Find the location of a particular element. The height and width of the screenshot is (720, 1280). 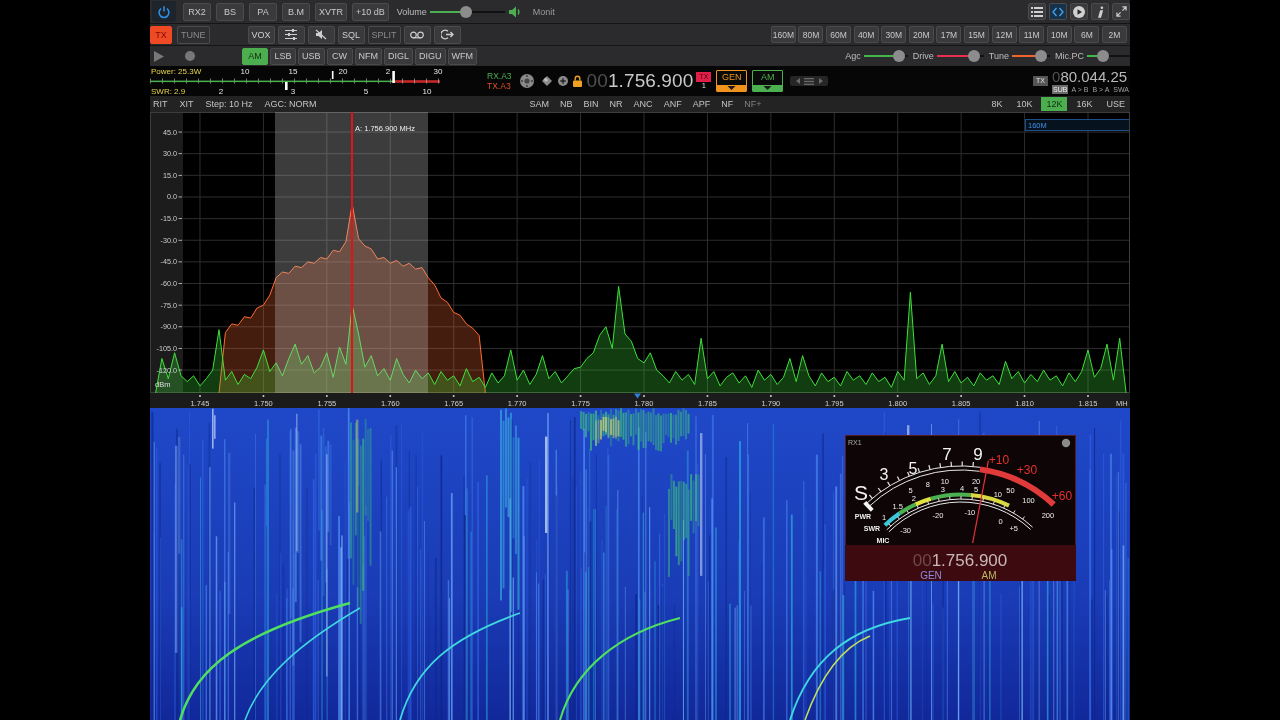

play-button is located at coordinates (1079, 11).